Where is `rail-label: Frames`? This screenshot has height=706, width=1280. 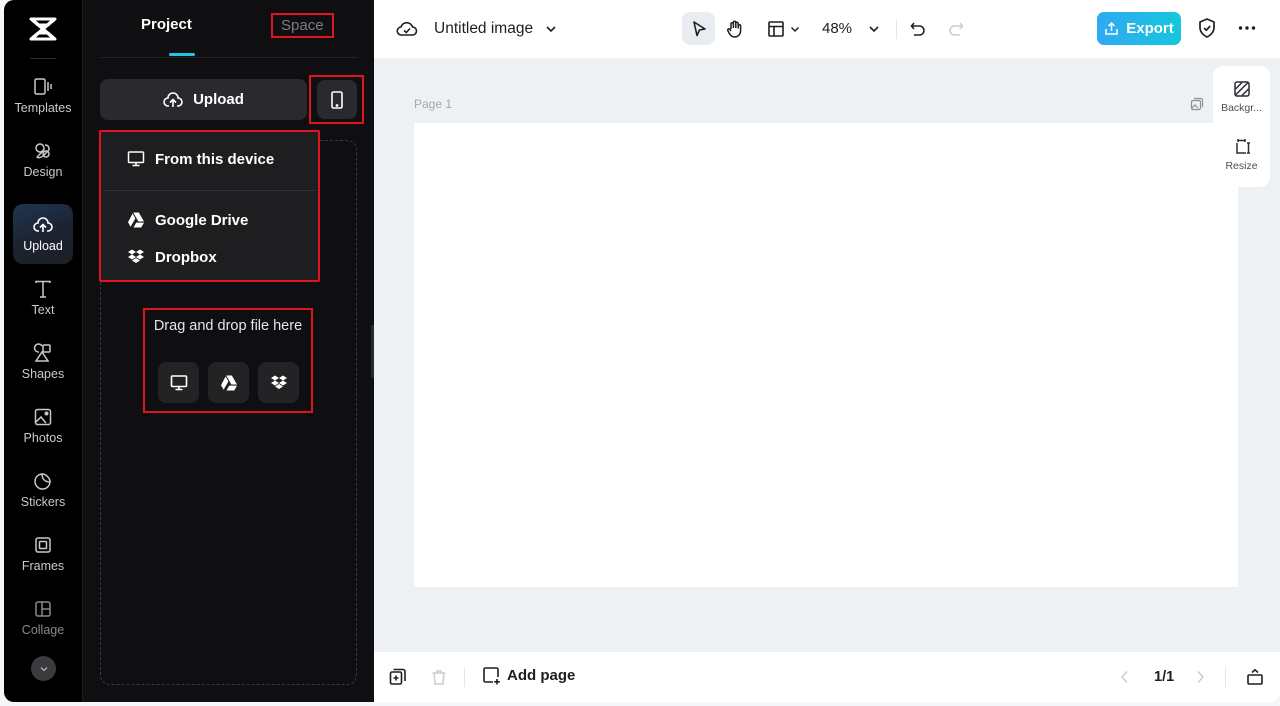 rail-label: Frames is located at coordinates (43, 566).